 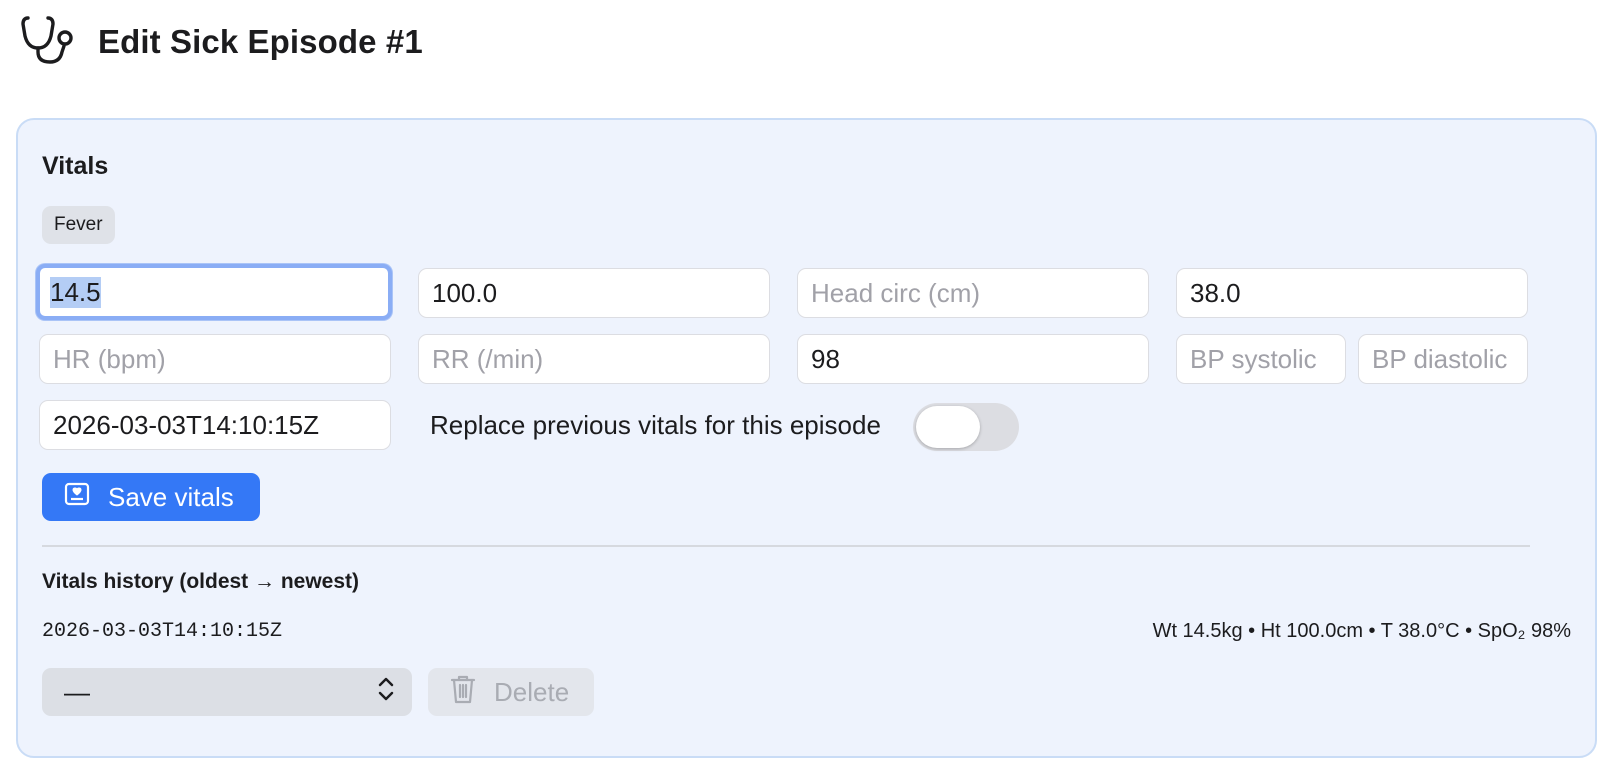 What do you see at coordinates (463, 692) in the screenshot?
I see `trash-icon` at bounding box center [463, 692].